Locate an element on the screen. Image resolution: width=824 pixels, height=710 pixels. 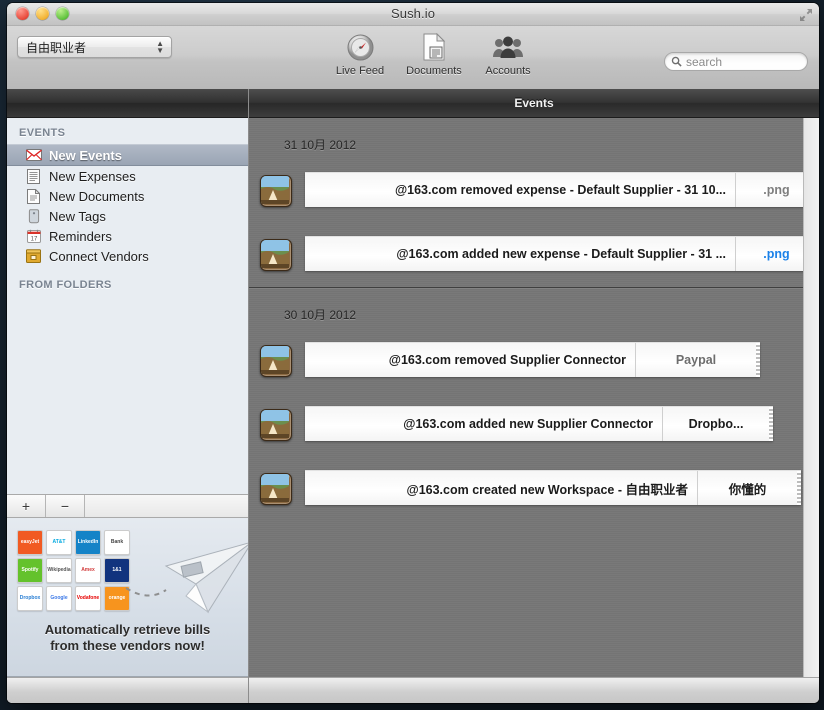
vendor-logo: LinkedIn is located at coordinates (88, 542).